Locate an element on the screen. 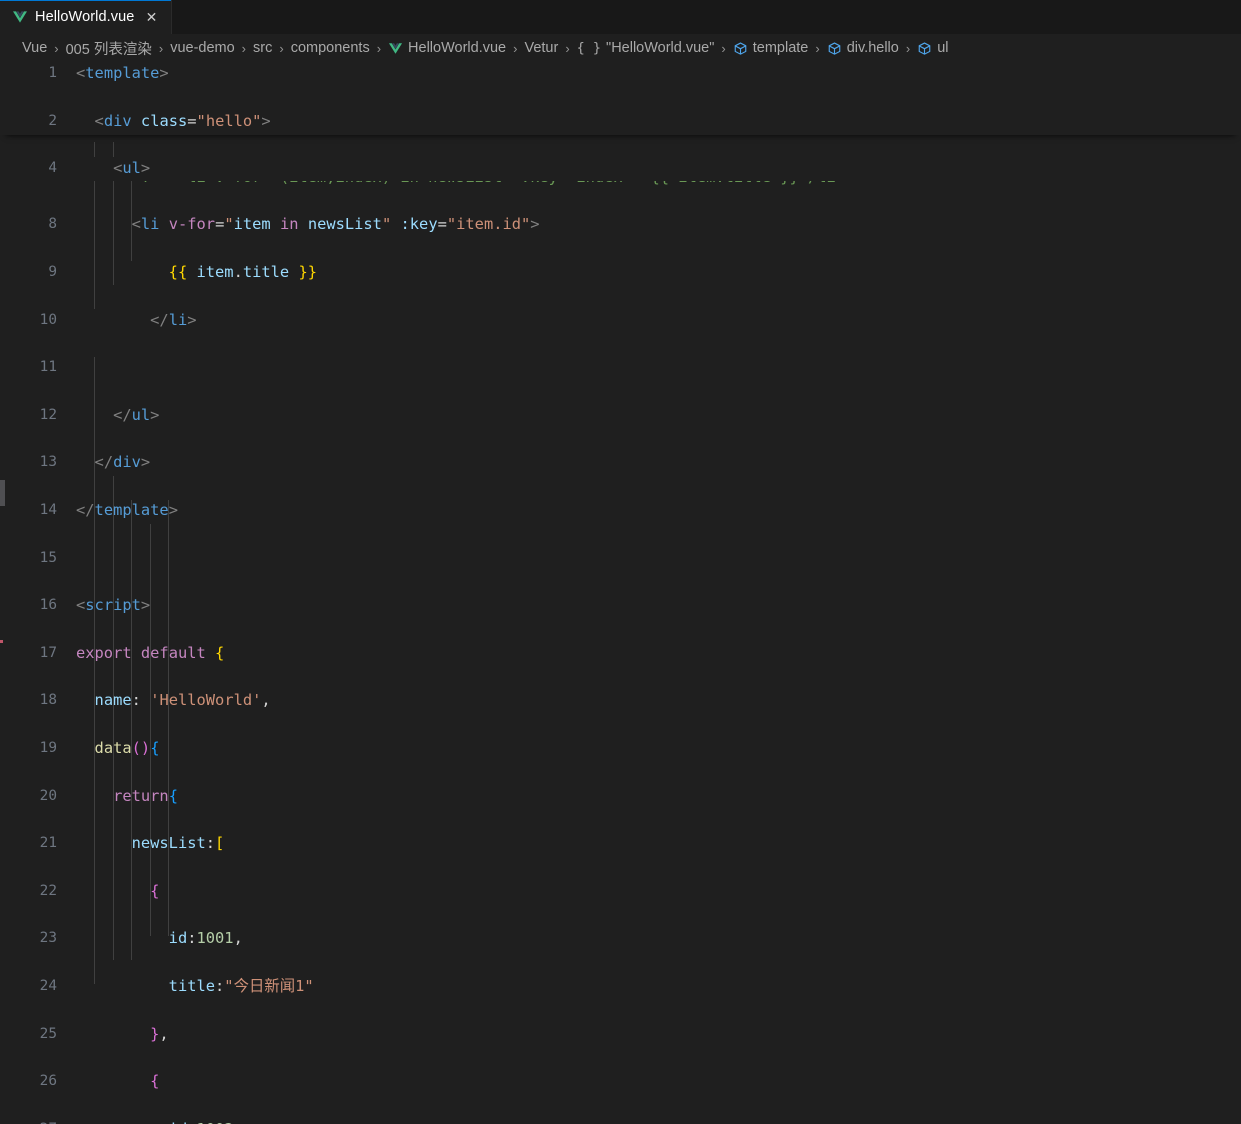  symbol-module-icon is located at coordinates (924, 48).